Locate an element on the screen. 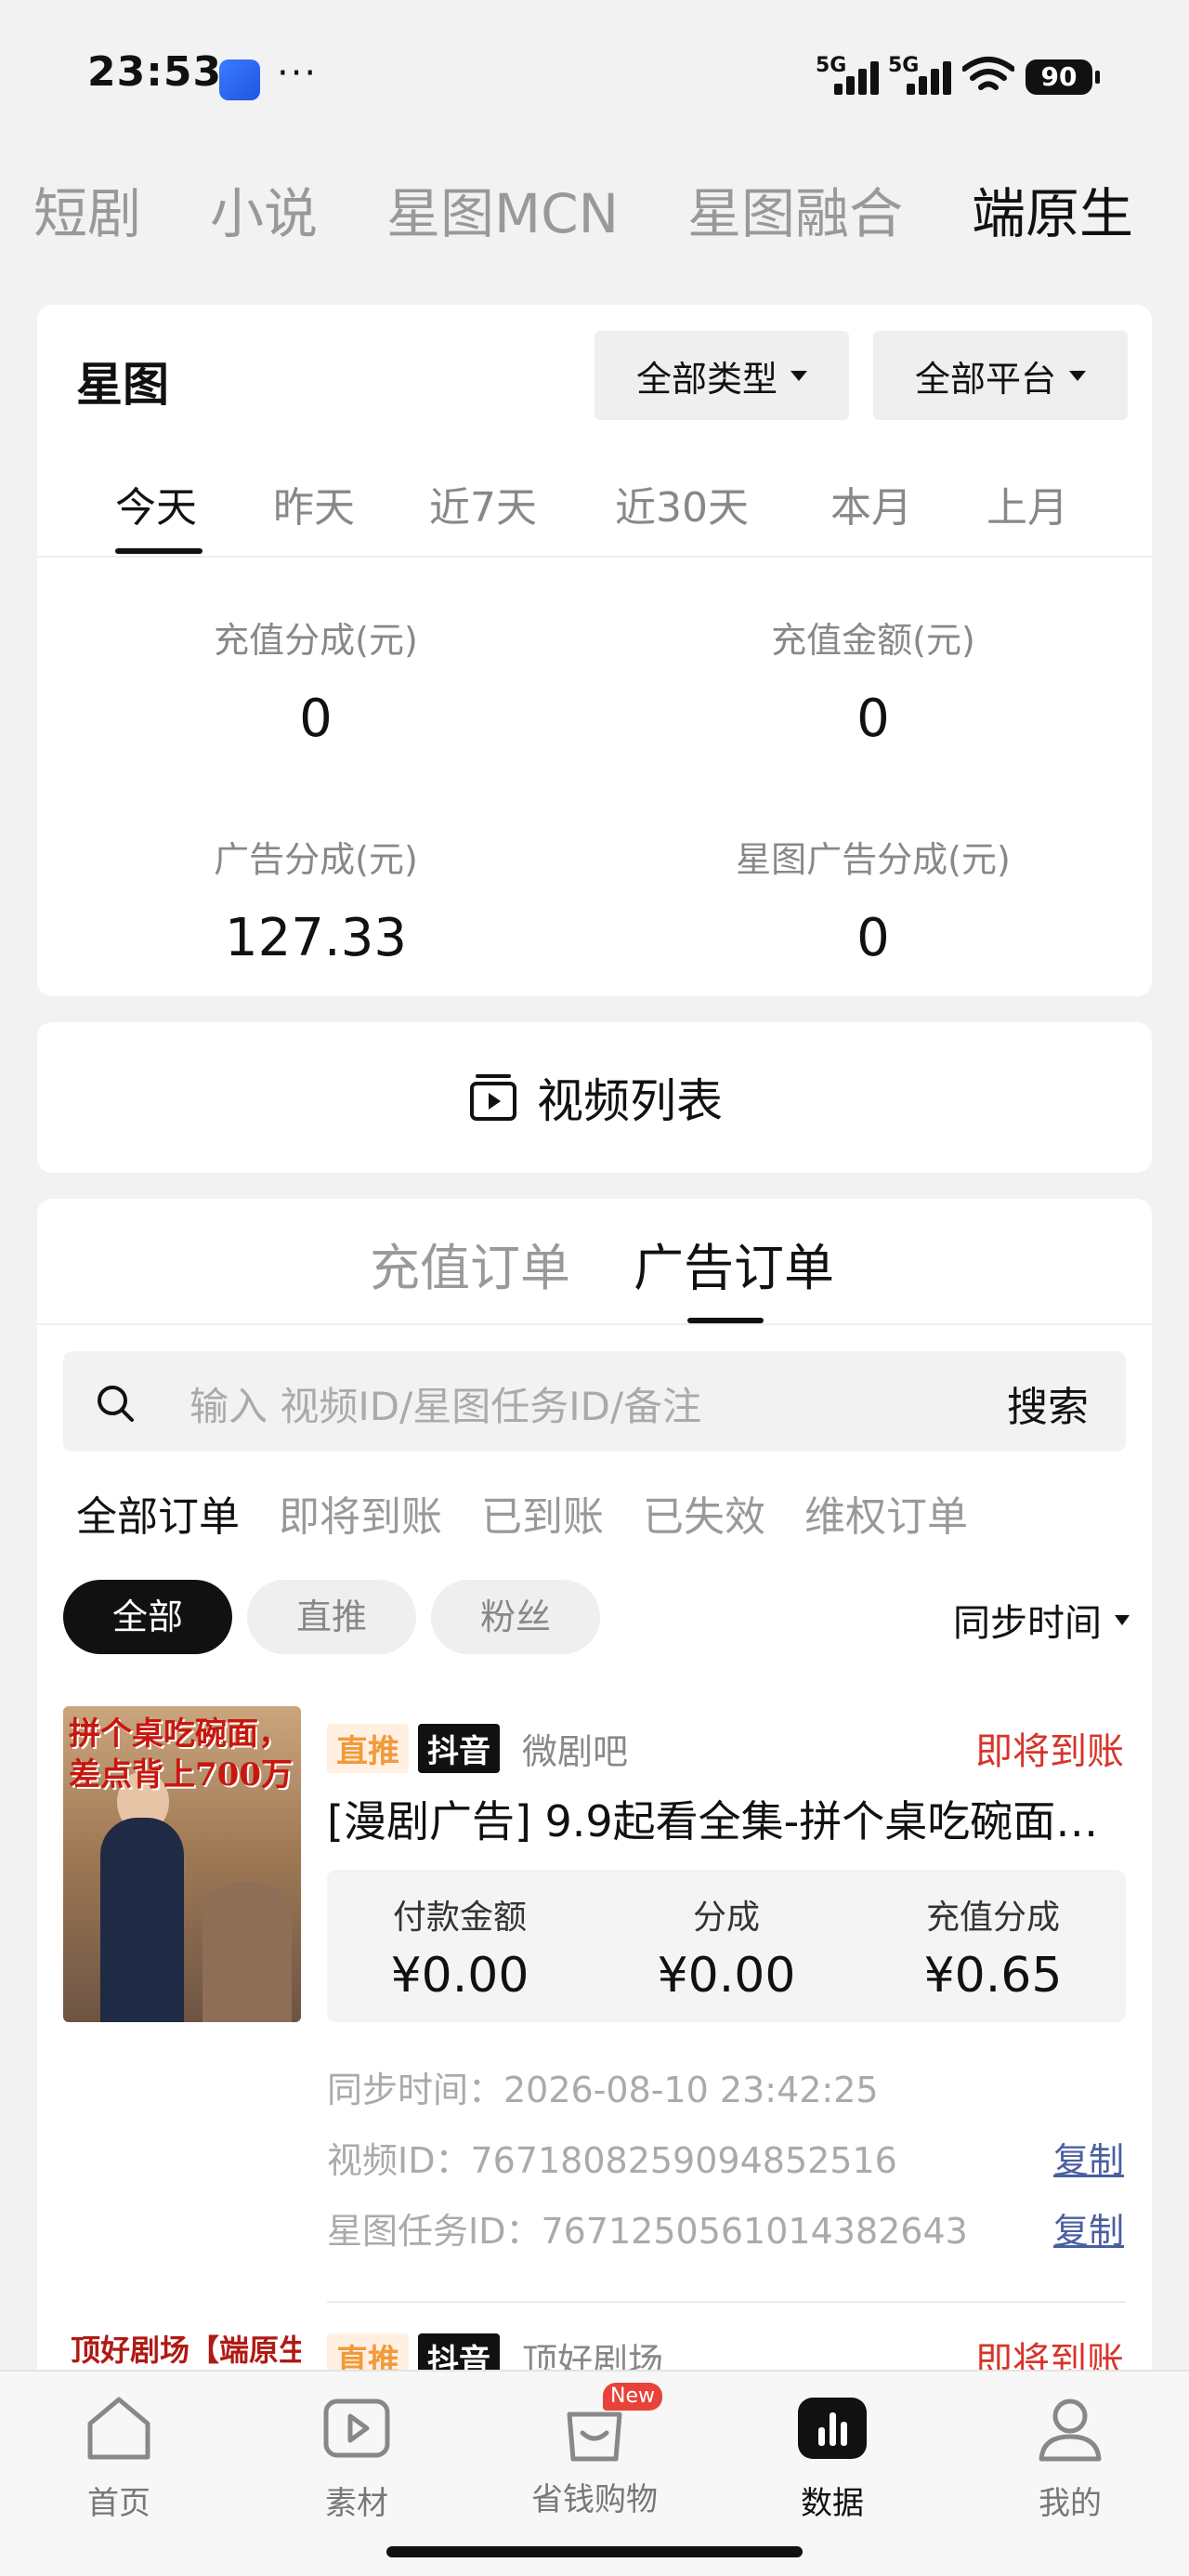 The height and width of the screenshot is (2576, 1189). filter-pending: 即将到账 is located at coordinates (360, 1513).